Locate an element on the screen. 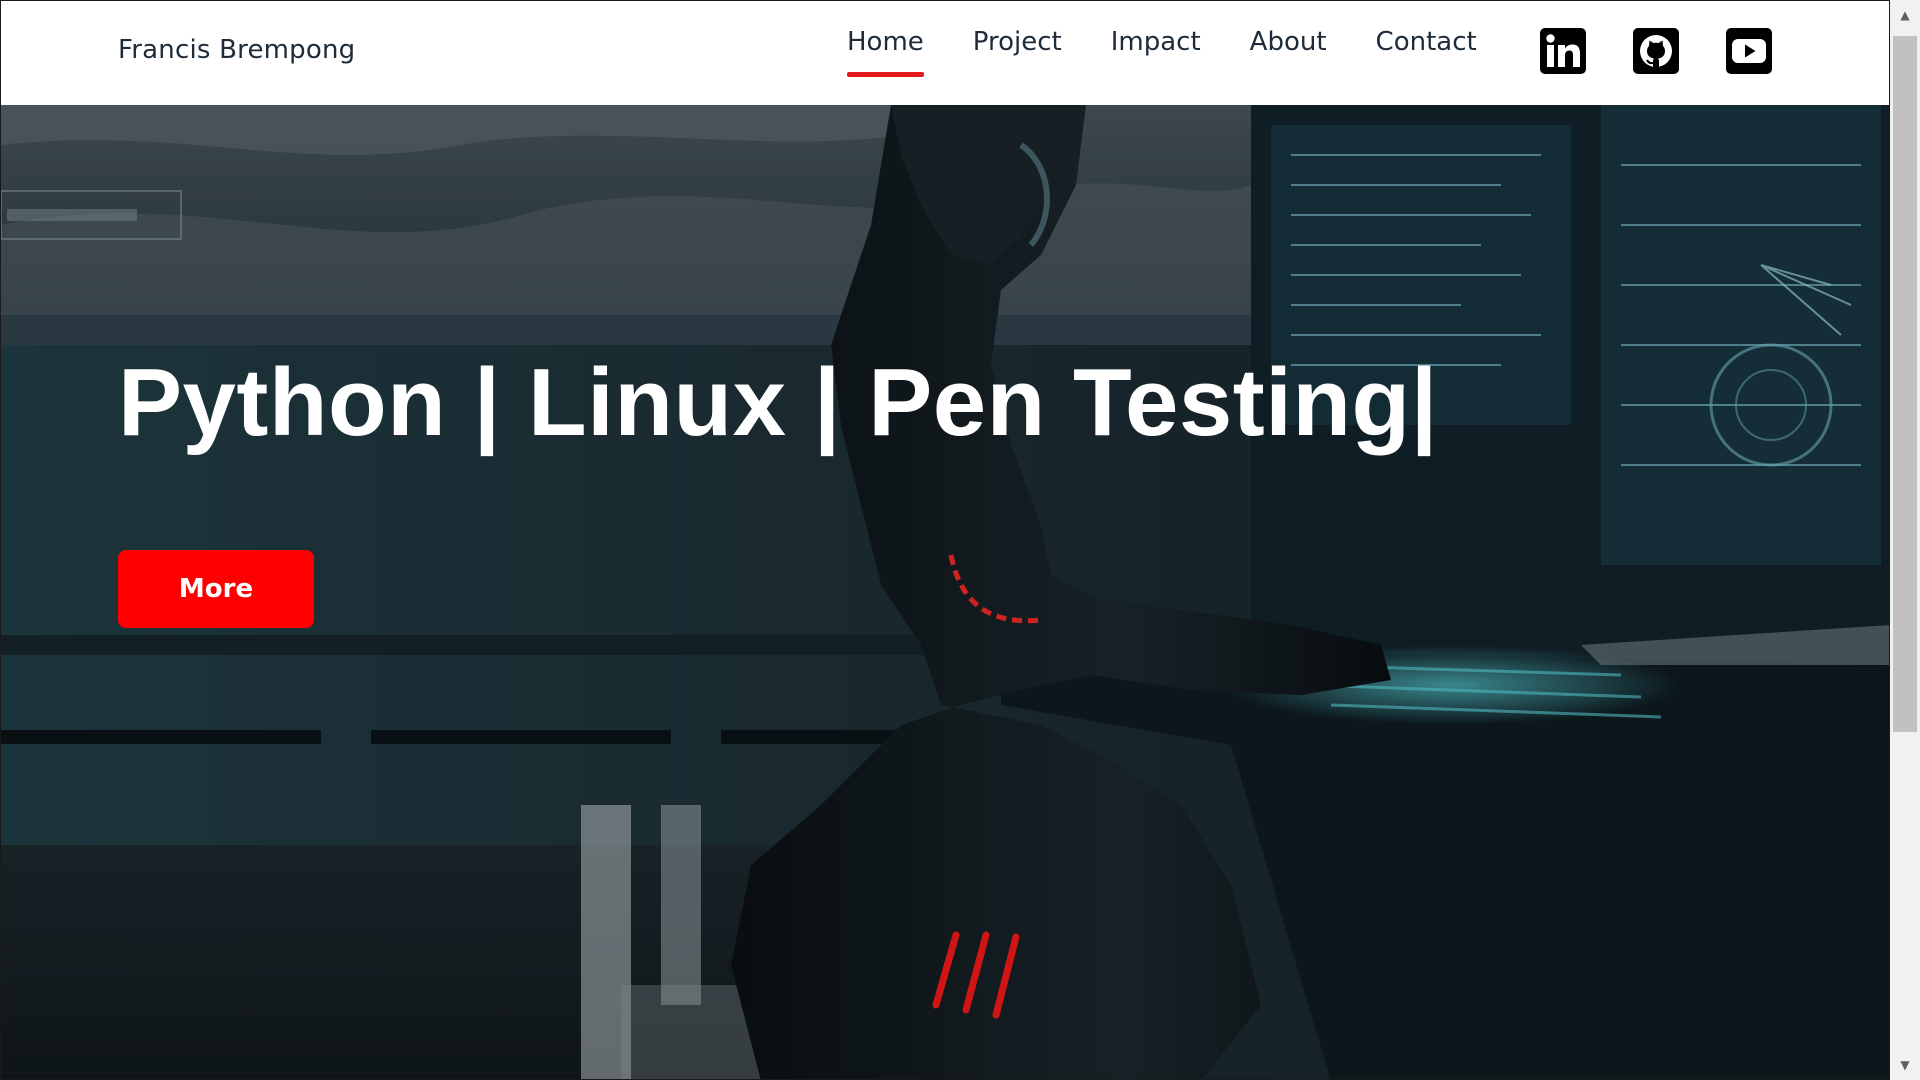 This screenshot has height=1080, width=1920. nav-item-contact: Contact is located at coordinates (1426, 52).